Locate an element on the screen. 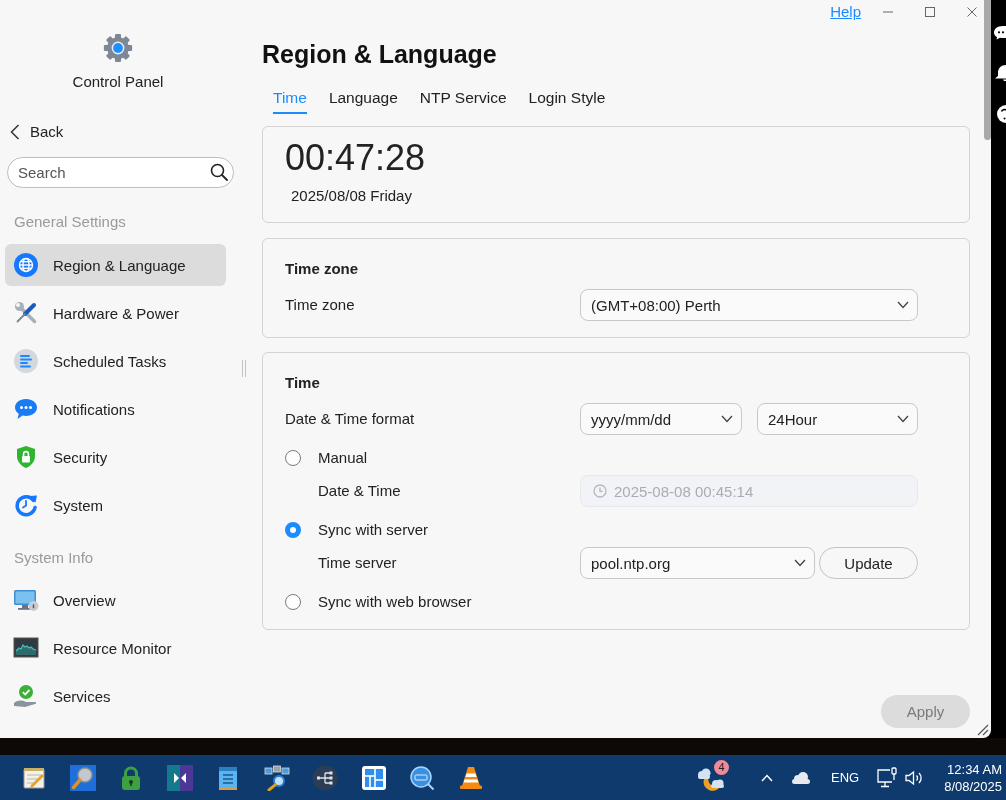 The image size is (1006, 800). field-label: Time server is located at coordinates (357, 563).